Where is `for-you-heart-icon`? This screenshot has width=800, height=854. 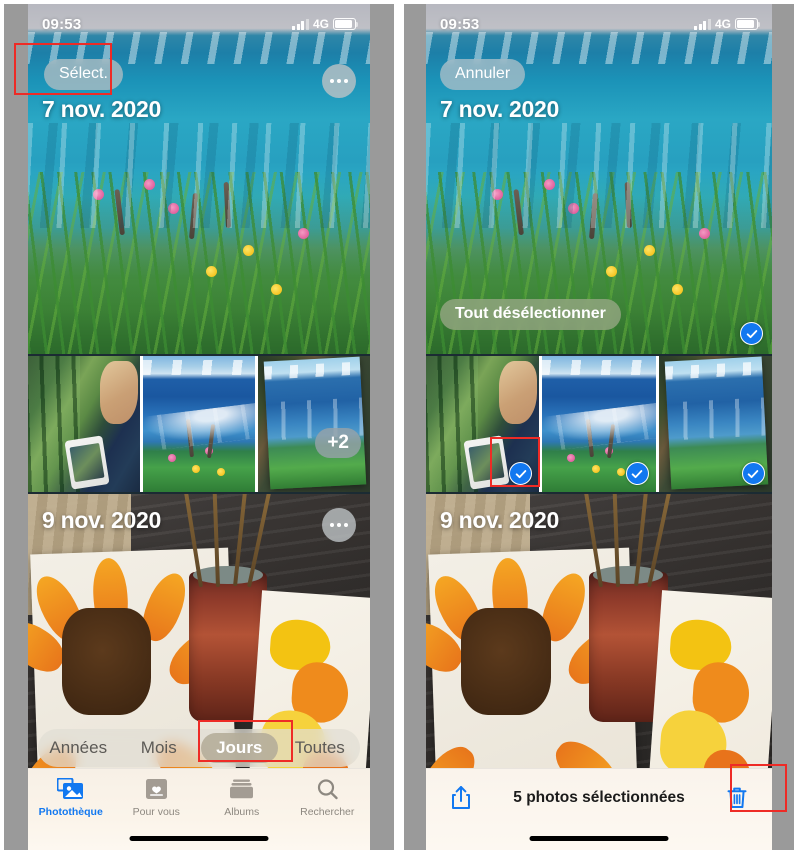 for-you-heart-icon is located at coordinates (156, 789).